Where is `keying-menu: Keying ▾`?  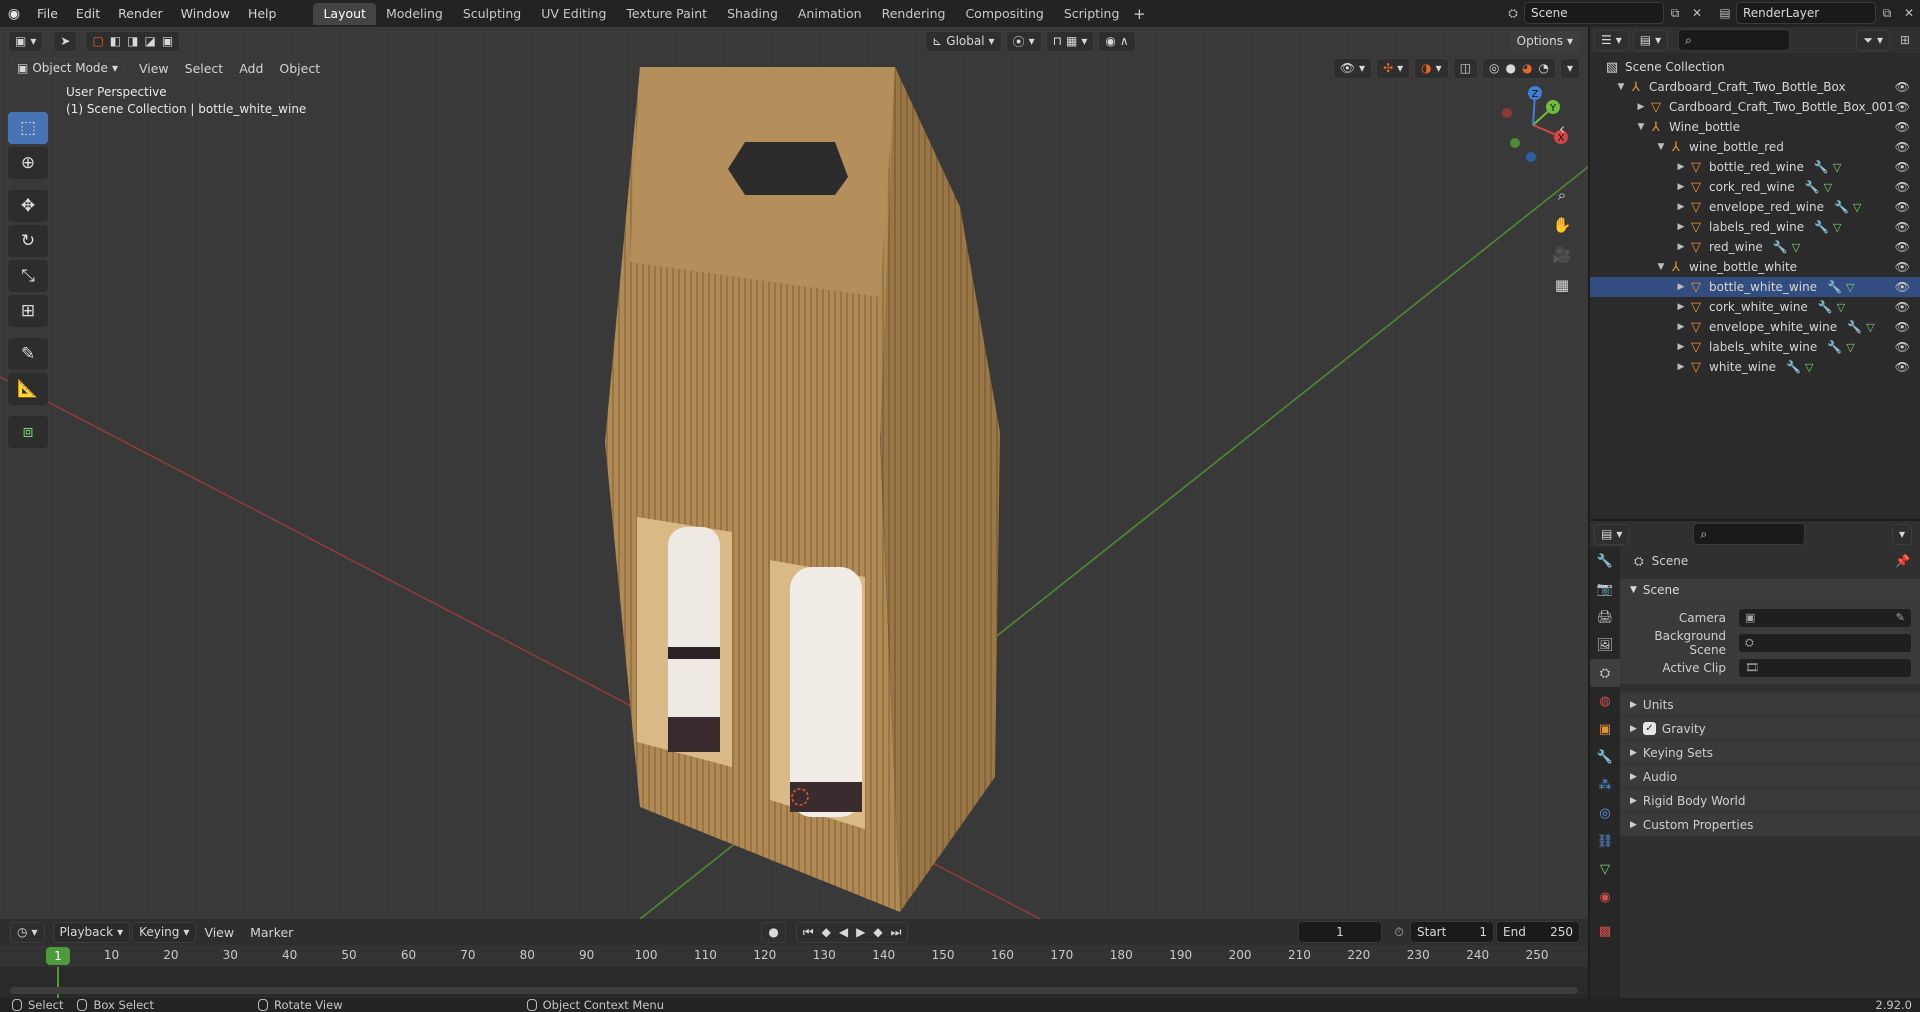
keying-menu: Keying ▾ is located at coordinates (164, 932).